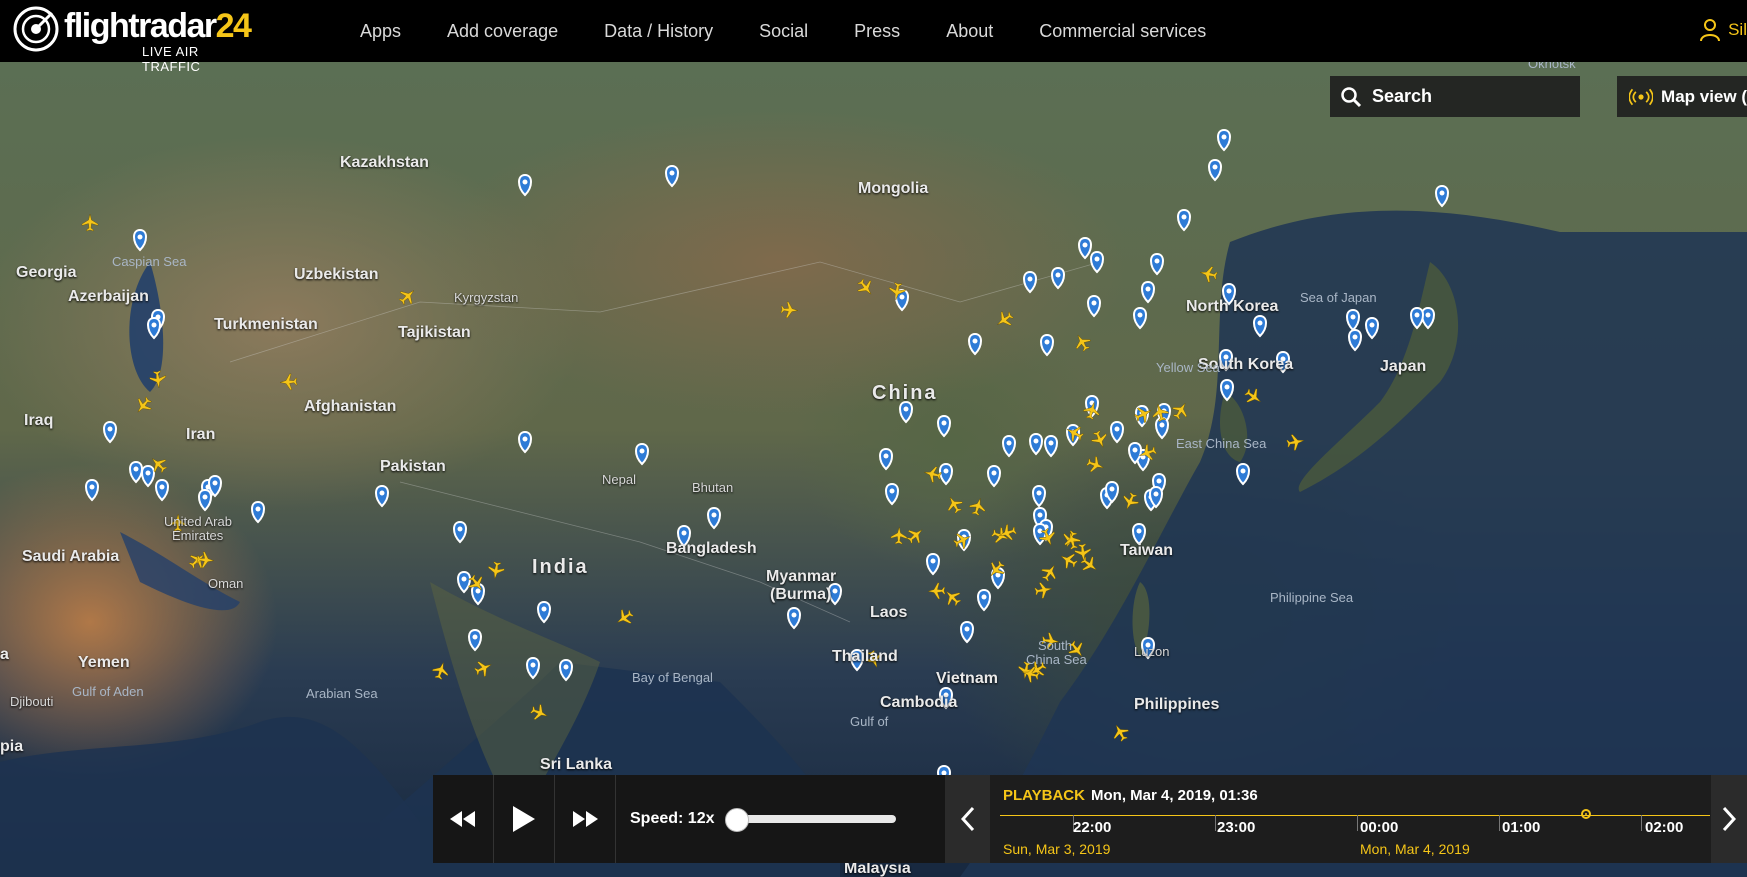 This screenshot has width=1747, height=877. I want to click on nav-press: Press, so click(877, 31).